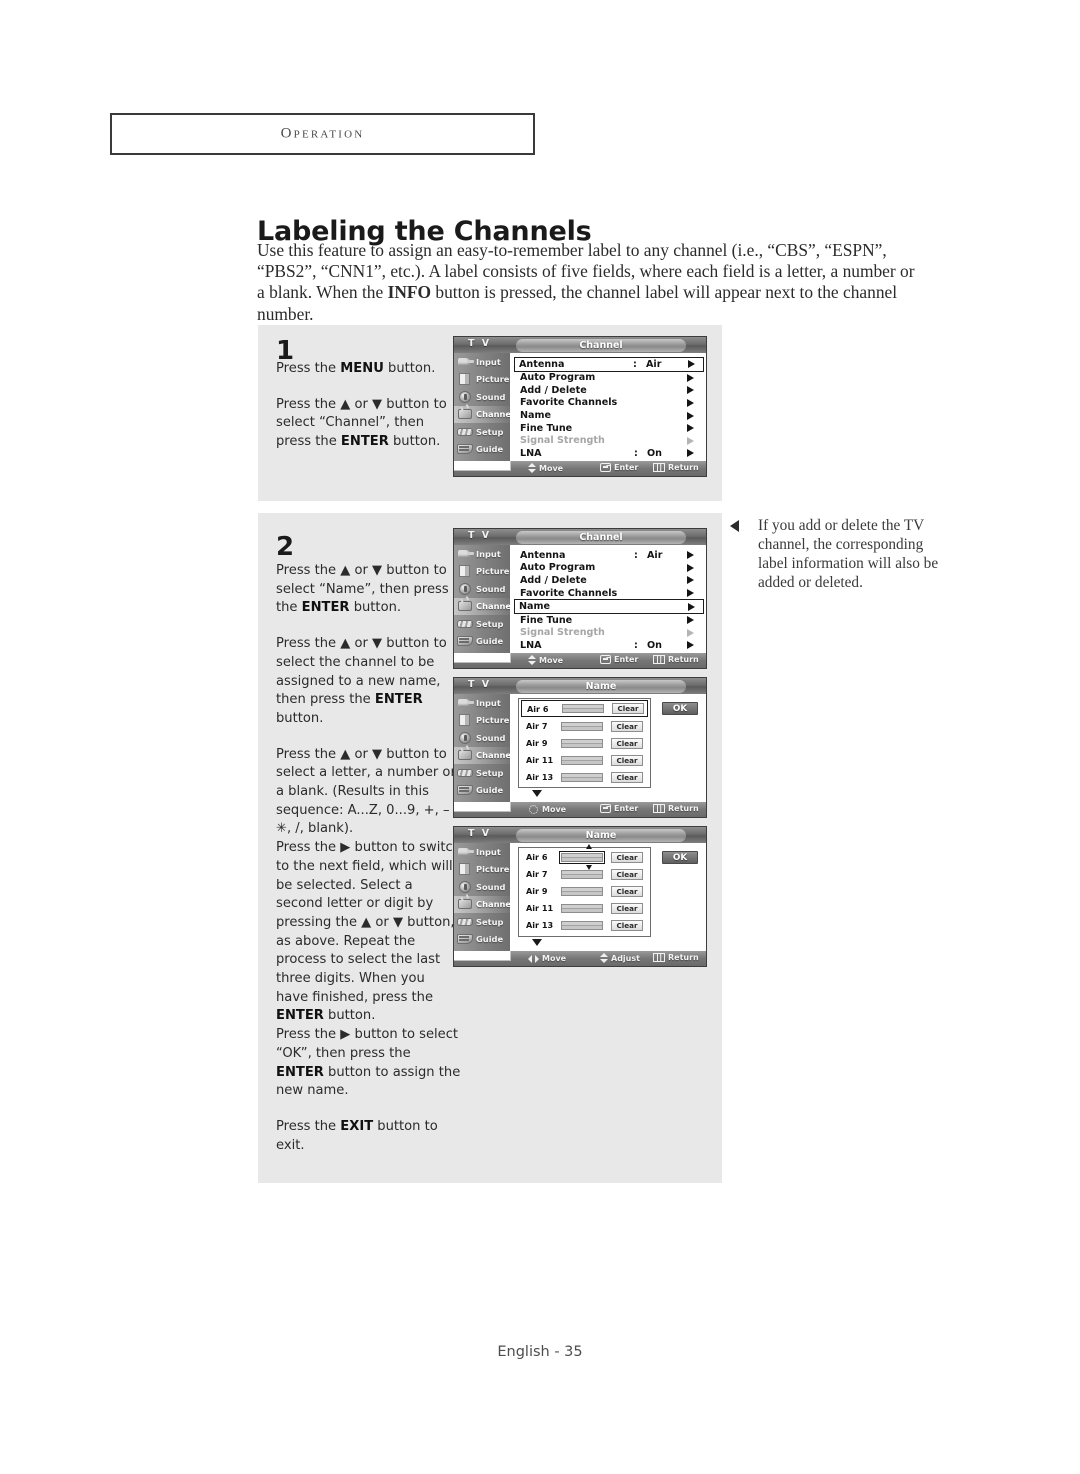 The height and width of the screenshot is (1474, 1080). Describe the element at coordinates (465, 606) in the screenshot. I see `channel-icon` at that location.